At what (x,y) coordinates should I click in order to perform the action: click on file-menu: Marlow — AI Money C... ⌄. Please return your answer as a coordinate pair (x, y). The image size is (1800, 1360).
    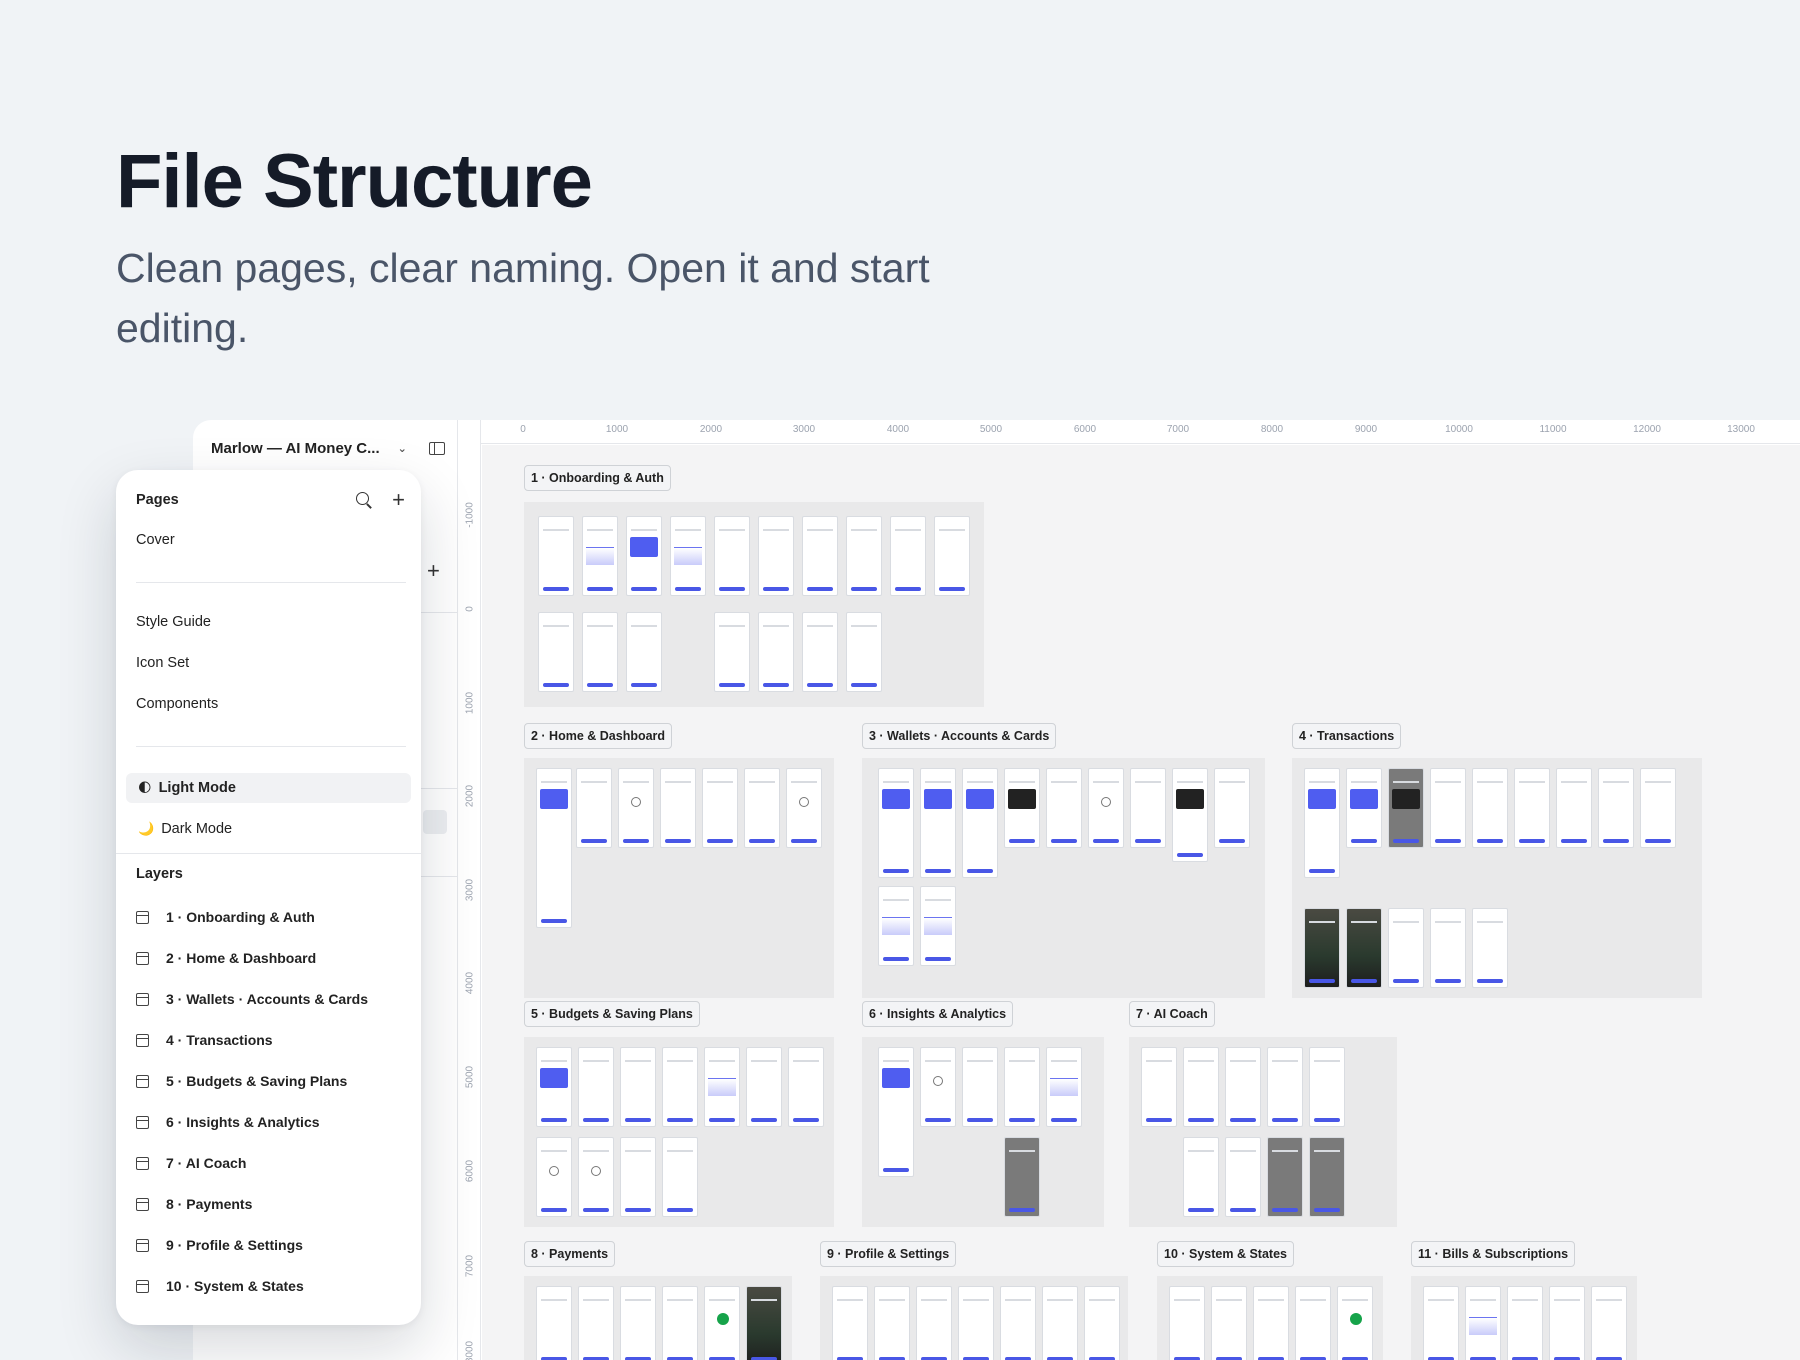
    Looking at the image, I should click on (325, 448).